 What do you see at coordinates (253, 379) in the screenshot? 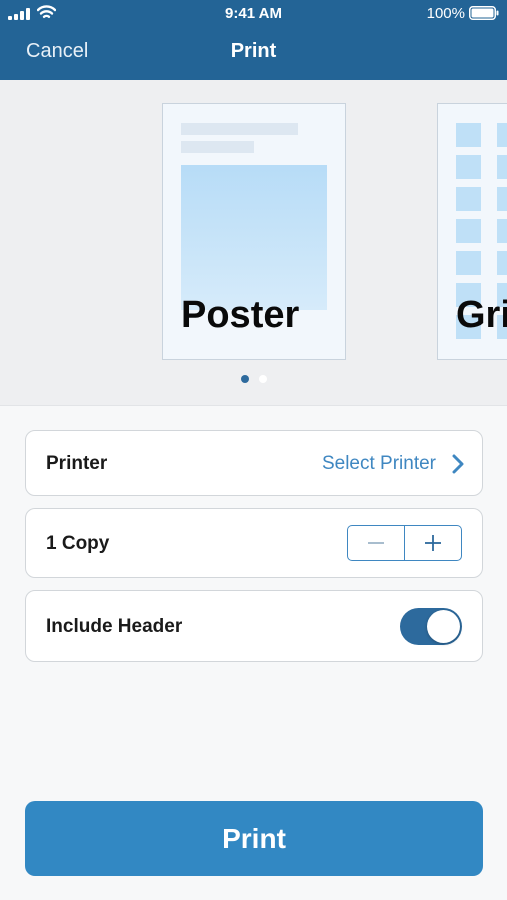
I see `page-indicator` at bounding box center [253, 379].